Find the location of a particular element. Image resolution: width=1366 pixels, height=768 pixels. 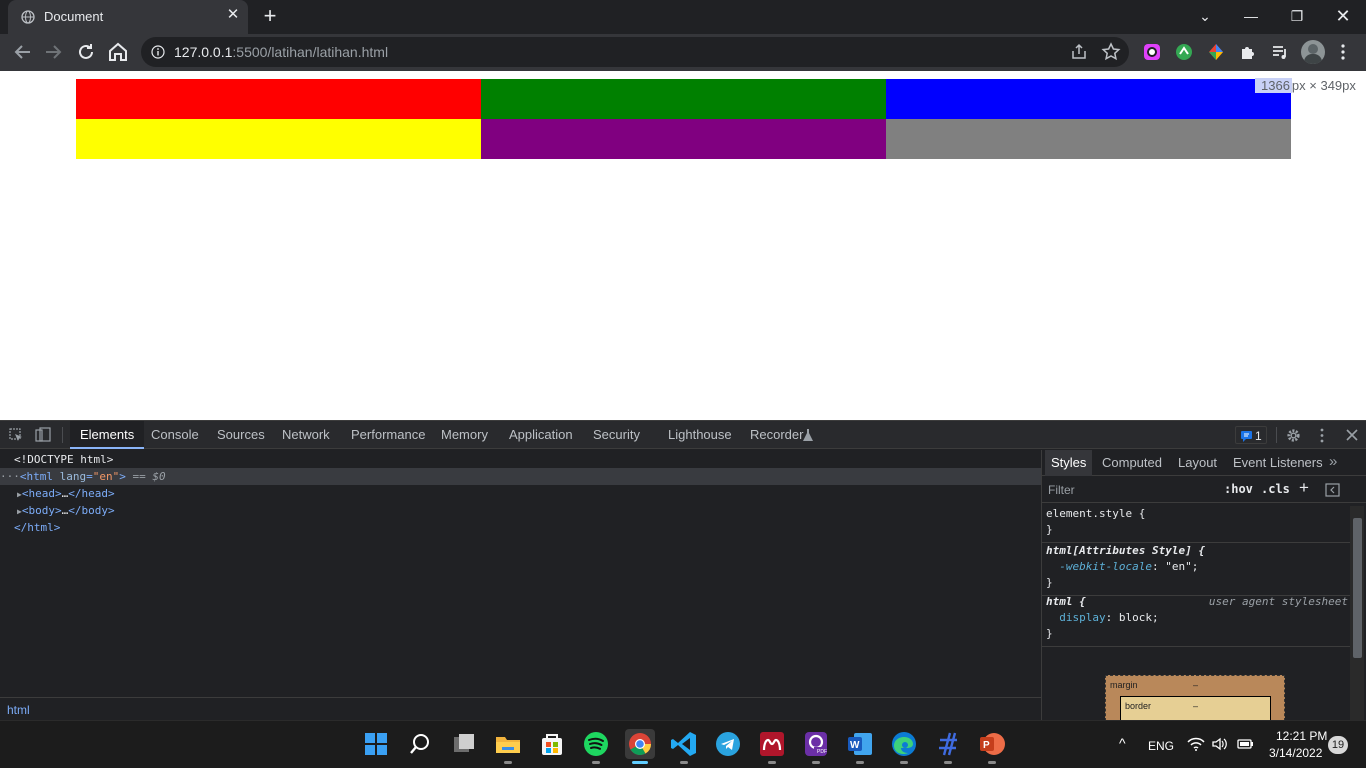

toolbar-divider is located at coordinates (1276, 435).